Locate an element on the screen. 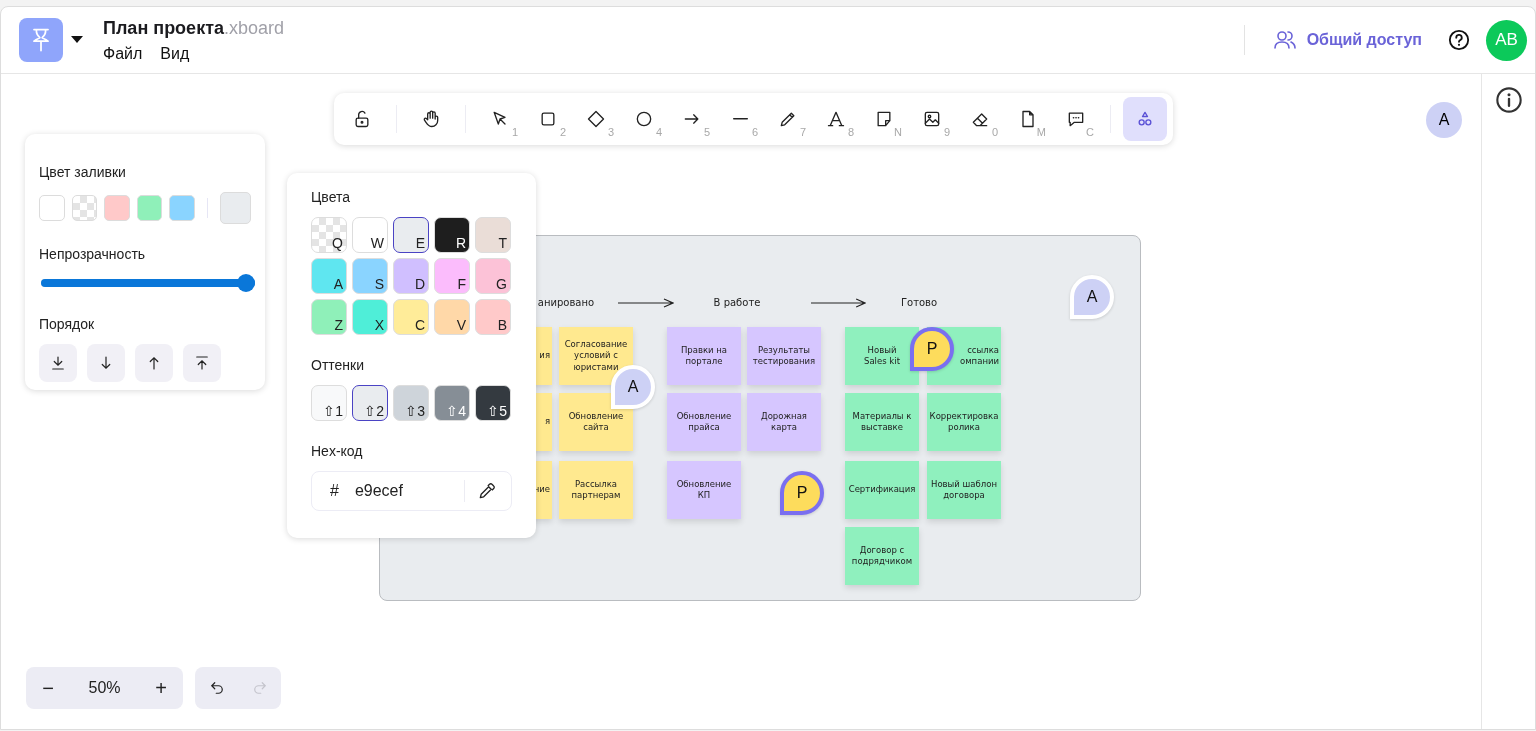 The width and height of the screenshot is (1536, 731). color-option: E is located at coordinates (411, 235).